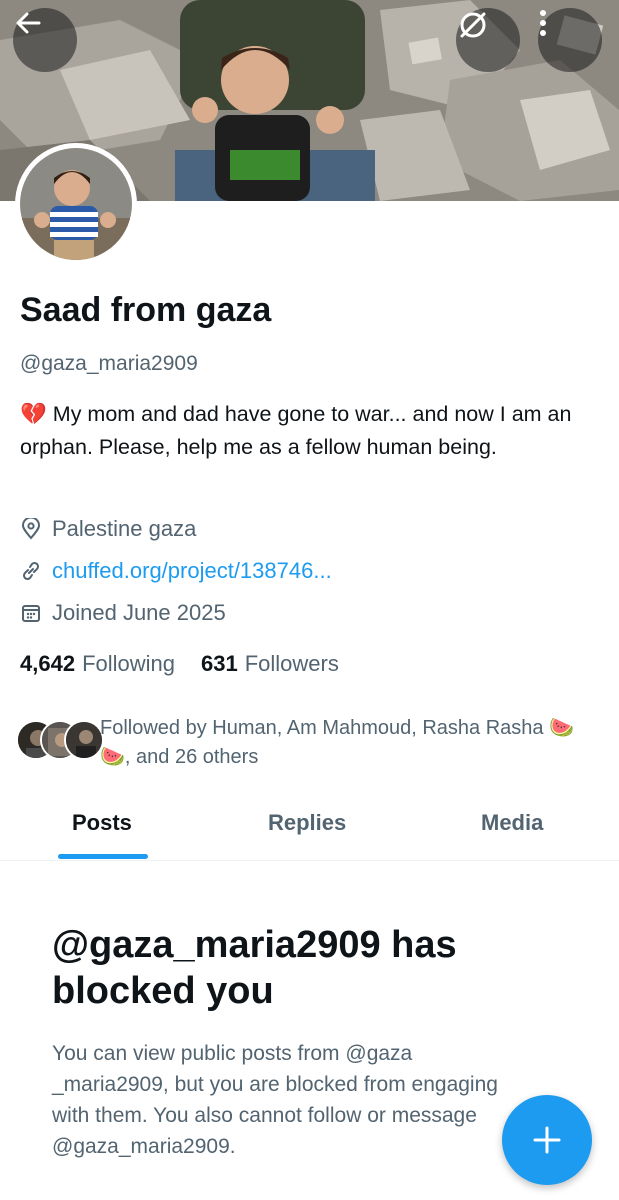 The width and height of the screenshot is (619, 1200). I want to click on active-tab-indicator, so click(103, 856).